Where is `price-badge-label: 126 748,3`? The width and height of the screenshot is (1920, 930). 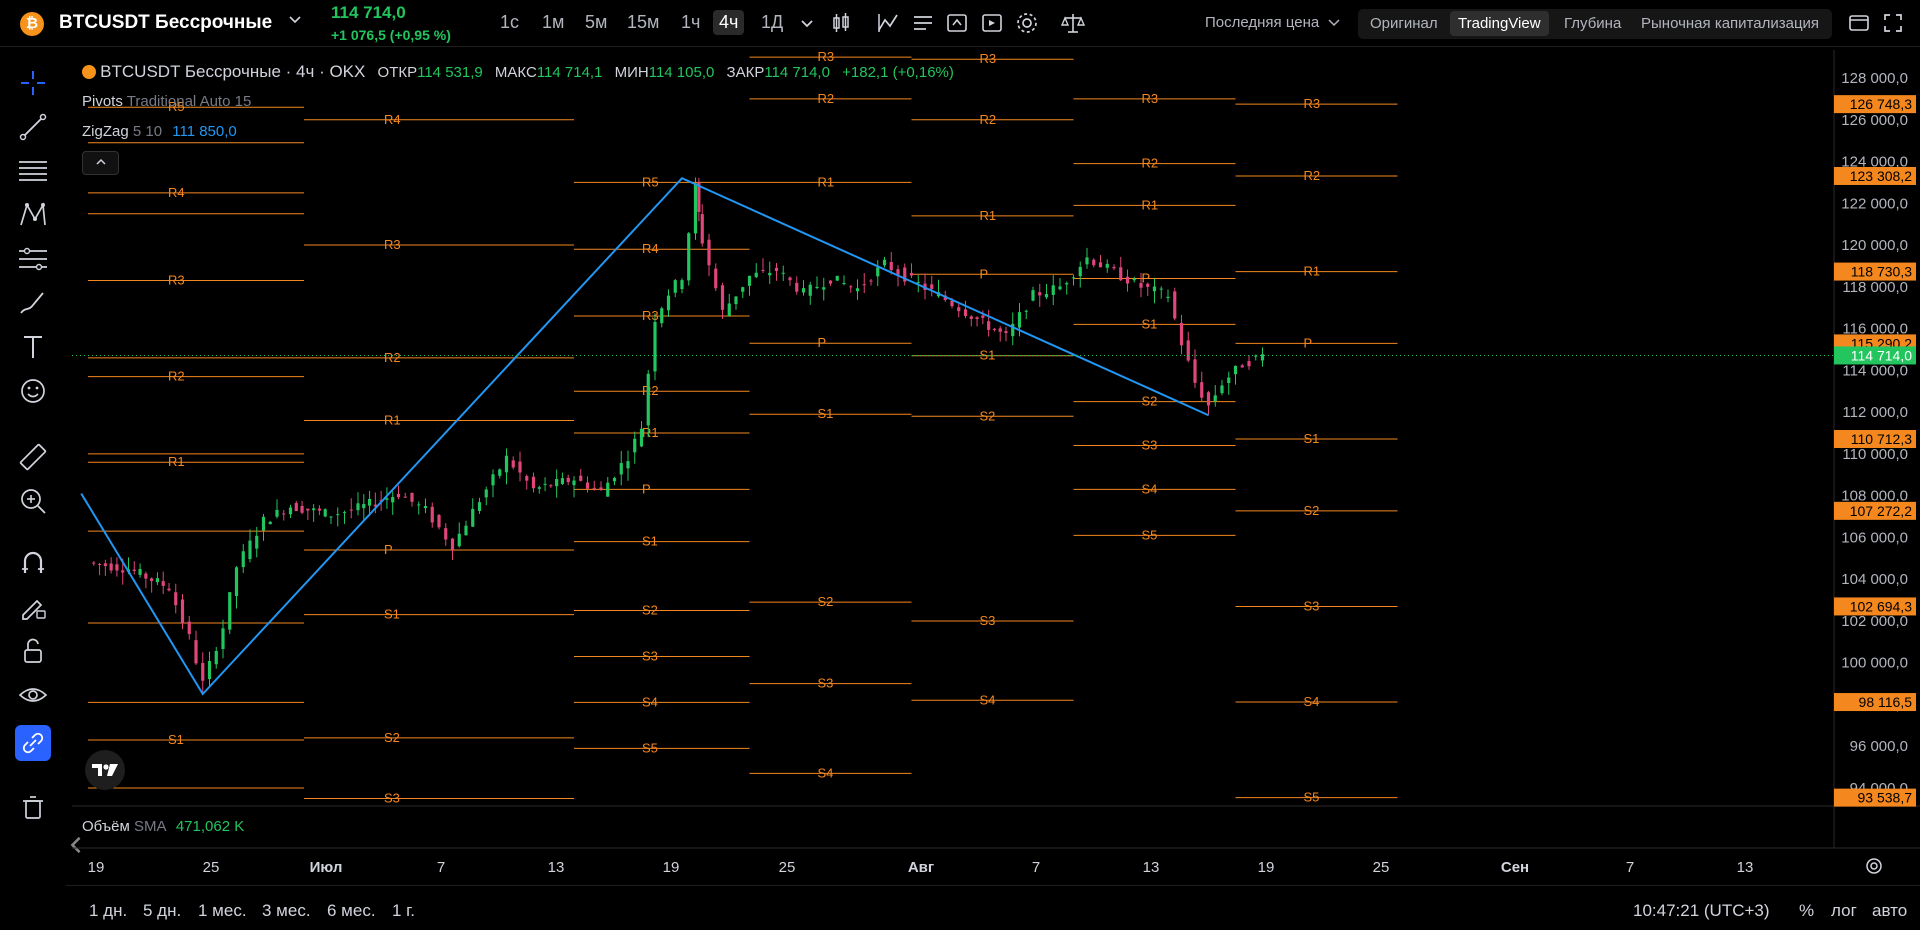
price-badge-label: 126 748,3 is located at coordinates (1881, 104).